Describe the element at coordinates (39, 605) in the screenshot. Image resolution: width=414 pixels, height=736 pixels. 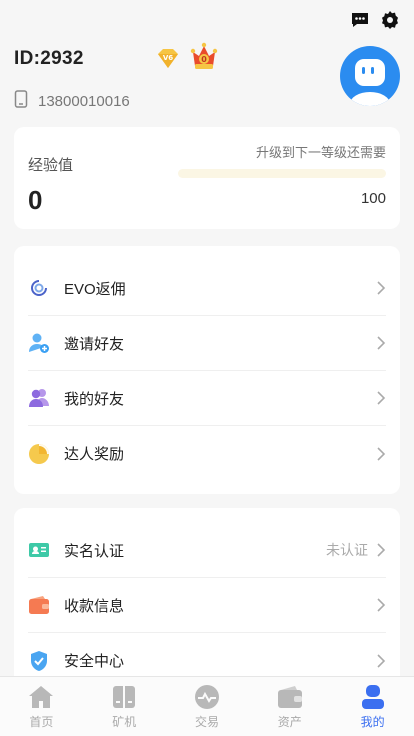
I see `wallet-icon` at that location.